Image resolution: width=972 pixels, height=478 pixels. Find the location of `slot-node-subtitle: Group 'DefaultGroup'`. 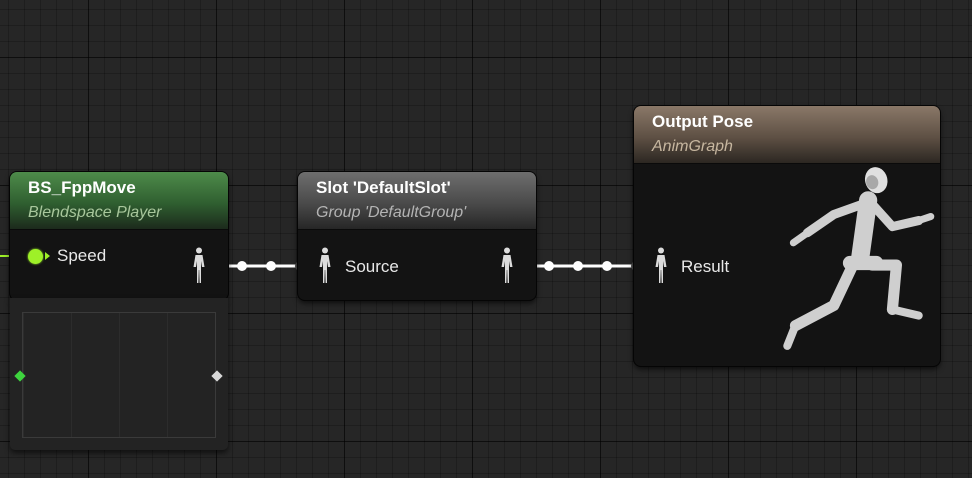

slot-node-subtitle: Group 'DefaultGroup' is located at coordinates (391, 212).